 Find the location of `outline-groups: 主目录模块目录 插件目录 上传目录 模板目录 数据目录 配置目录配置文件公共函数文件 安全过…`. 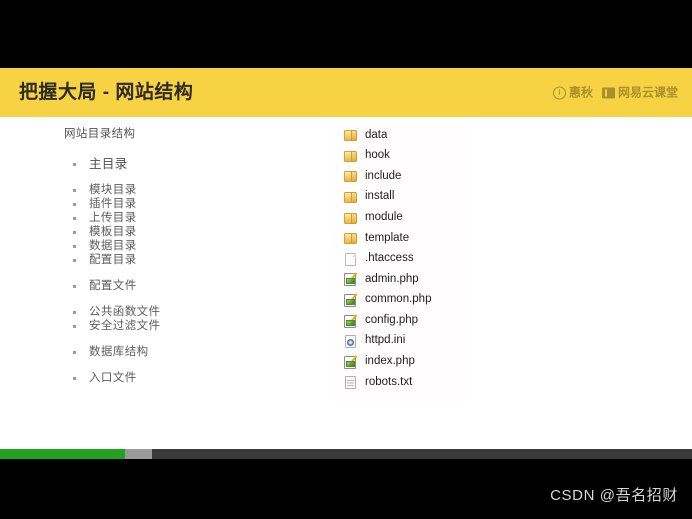

outline-groups: 主目录模块目录 插件目录 上传目录 模板目录 数据目录 配置目录配置文件公共函数文件 安全过… is located at coordinates (179, 272).